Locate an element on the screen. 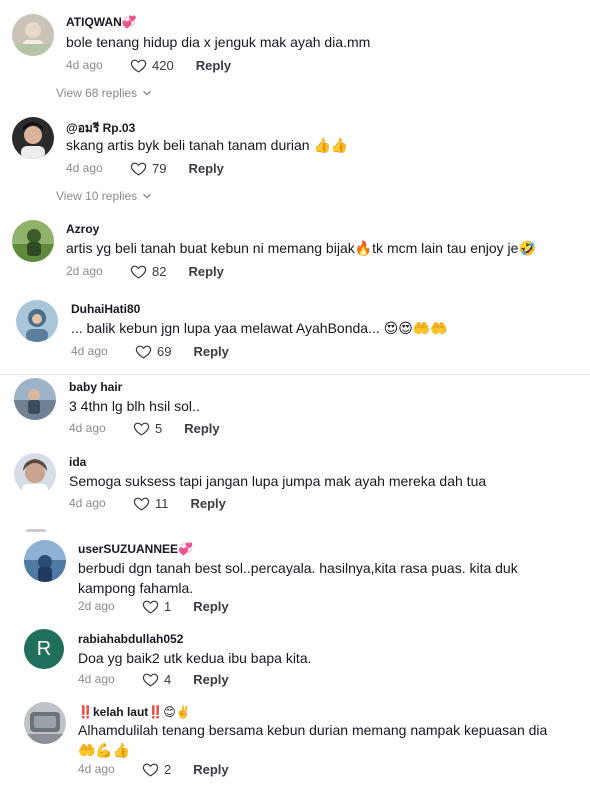 The height and width of the screenshot is (788, 590). comment-text: Doa yg baik2 utk kedua ibu bapa kita. is located at coordinates (195, 658).